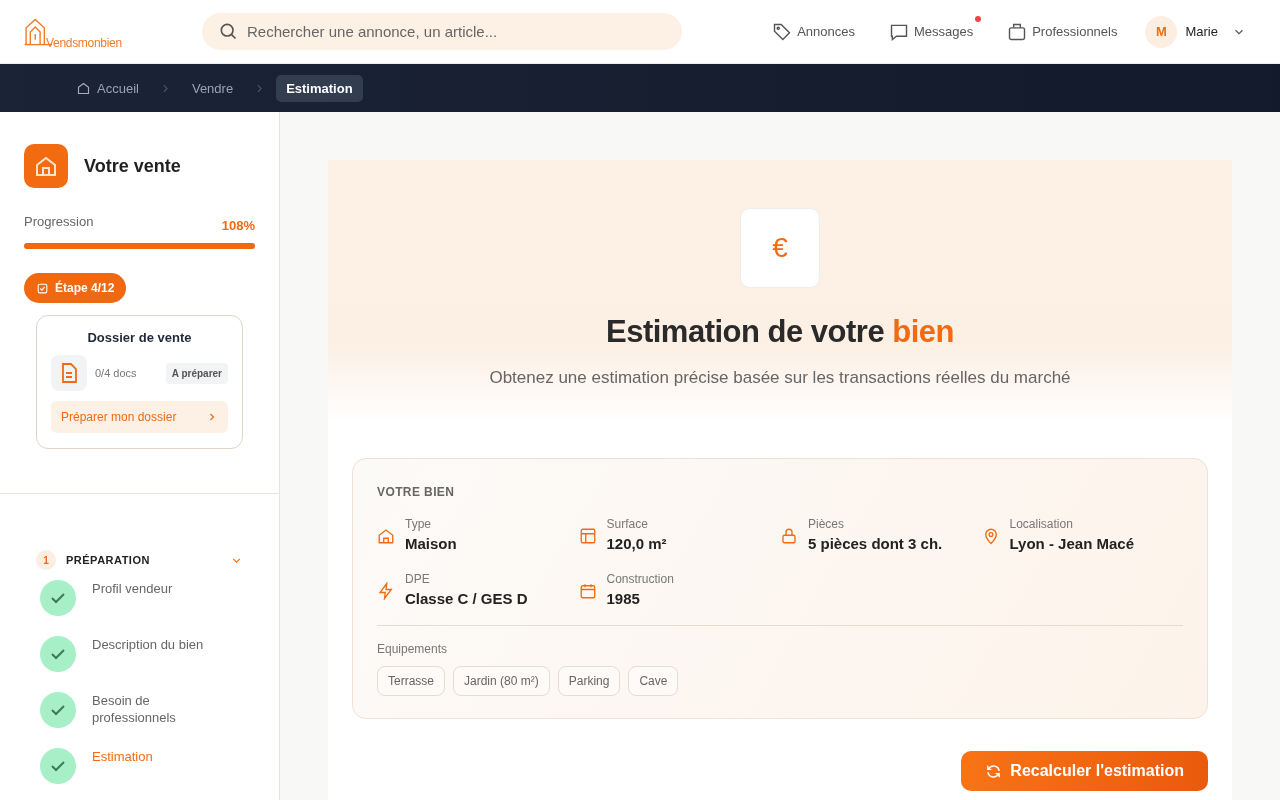 This screenshot has width=1280, height=800. What do you see at coordinates (780, 248) in the screenshot?
I see `euro-tile: €` at bounding box center [780, 248].